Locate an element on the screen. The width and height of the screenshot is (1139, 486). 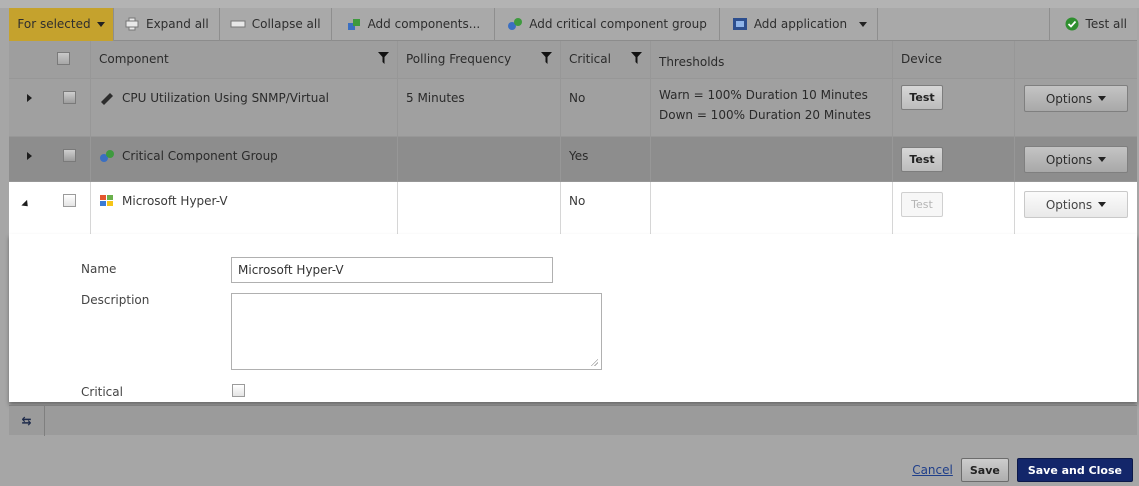
resize-grip-icon is located at coordinates (594, 362).